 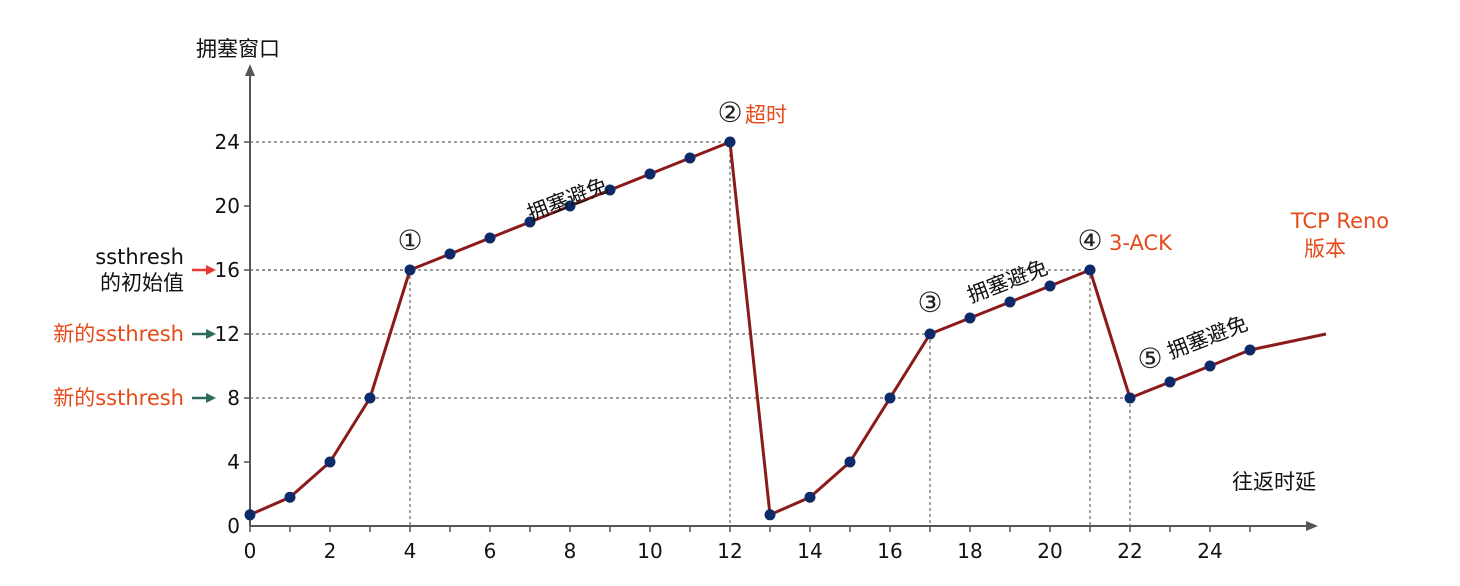 I want to click on ssthresh-label: ssthresh, so click(x=139, y=257).